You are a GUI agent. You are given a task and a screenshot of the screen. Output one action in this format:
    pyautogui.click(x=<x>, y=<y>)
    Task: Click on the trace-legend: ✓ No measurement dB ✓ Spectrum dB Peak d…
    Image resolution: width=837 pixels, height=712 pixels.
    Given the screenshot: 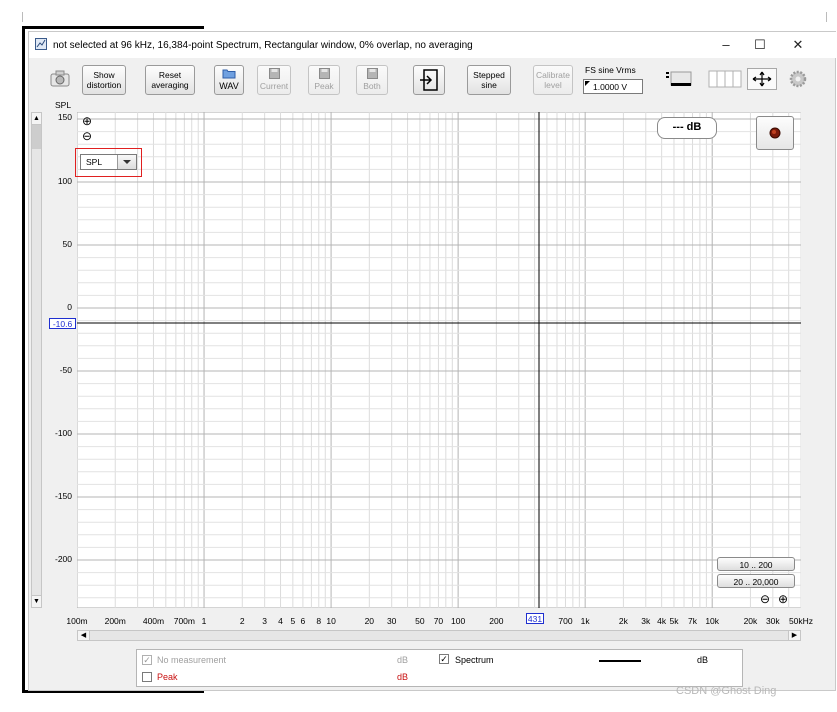 What is the action you would take?
    pyautogui.click(x=439, y=668)
    